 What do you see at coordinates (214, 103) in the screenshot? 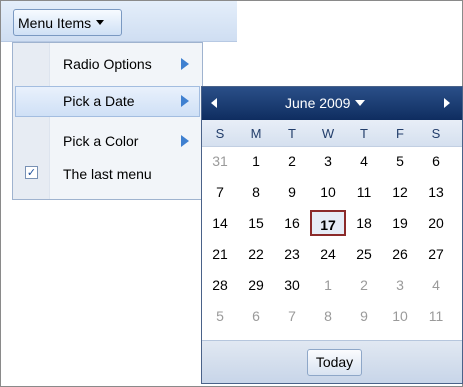
I see `previous-month-icon` at bounding box center [214, 103].